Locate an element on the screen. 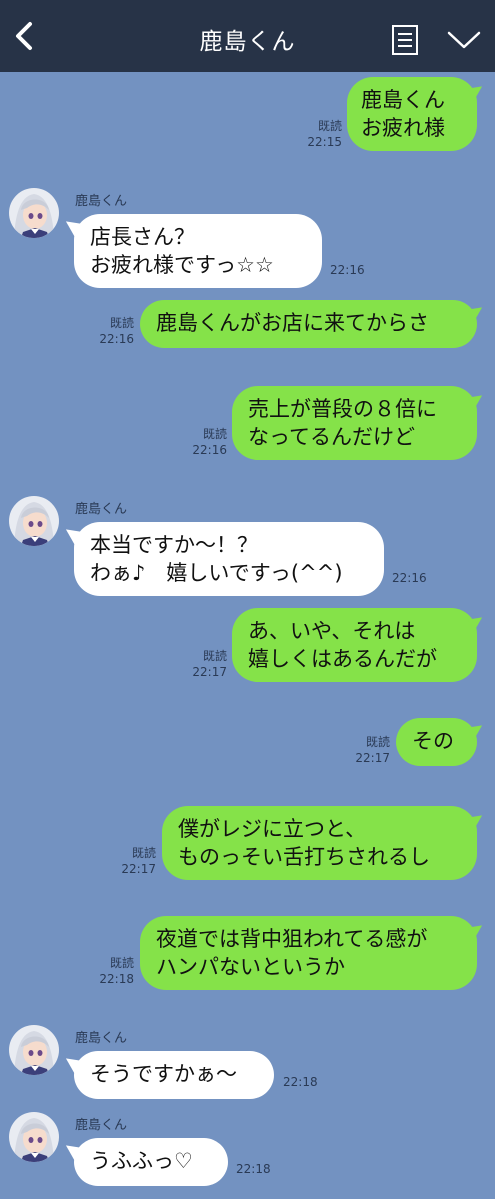 This screenshot has height=1199, width=495. message-bubble-incoming: 本当ですか〜！？ わぁ♪ 嬉しいですっ(^^) is located at coordinates (229, 559).